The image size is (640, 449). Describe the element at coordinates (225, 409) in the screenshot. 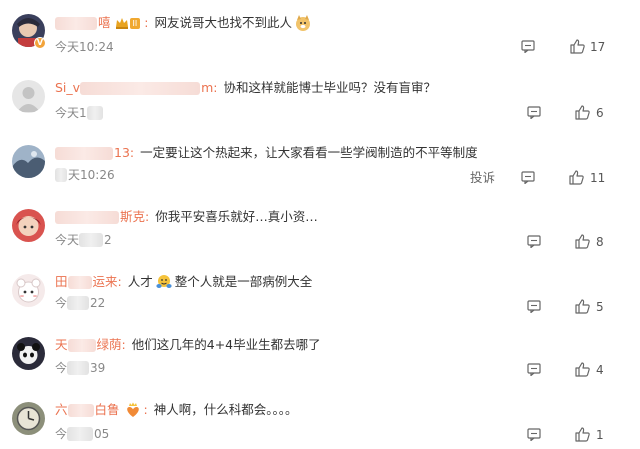

I see `comment-text: 神人啊，什么科都会。。。。` at that location.